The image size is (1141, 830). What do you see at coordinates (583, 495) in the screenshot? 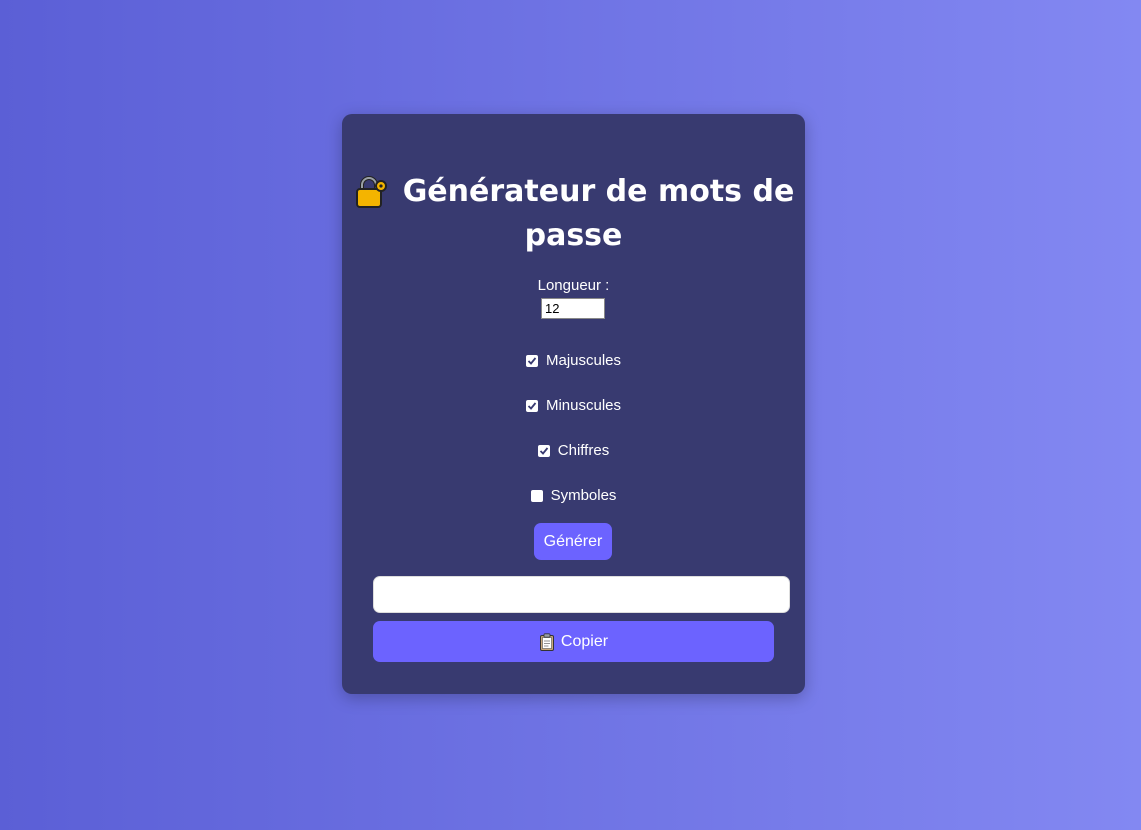
I see `option-label: Symboles` at bounding box center [583, 495].